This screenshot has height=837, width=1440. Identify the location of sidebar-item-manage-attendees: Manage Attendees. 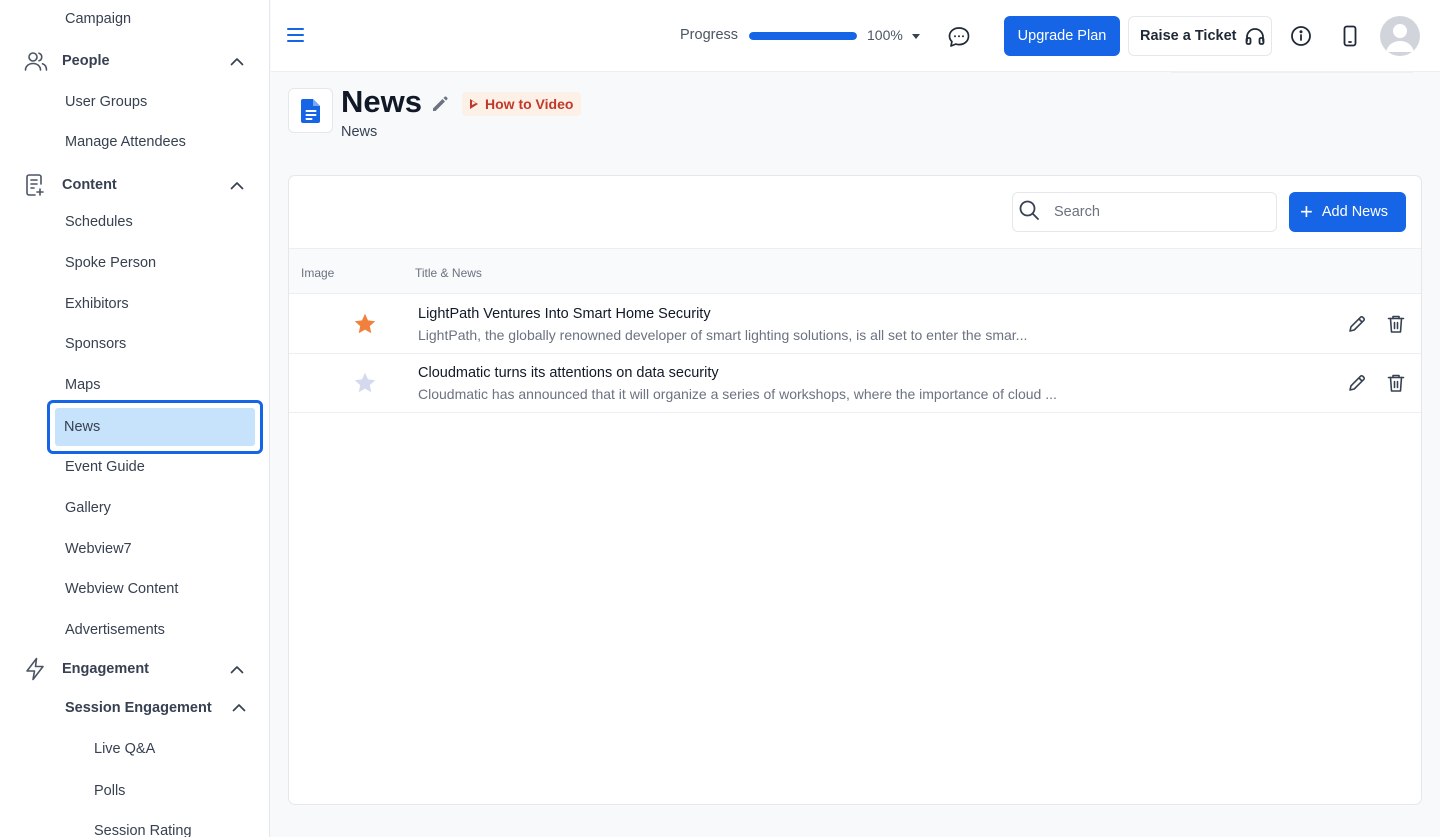
(125, 142).